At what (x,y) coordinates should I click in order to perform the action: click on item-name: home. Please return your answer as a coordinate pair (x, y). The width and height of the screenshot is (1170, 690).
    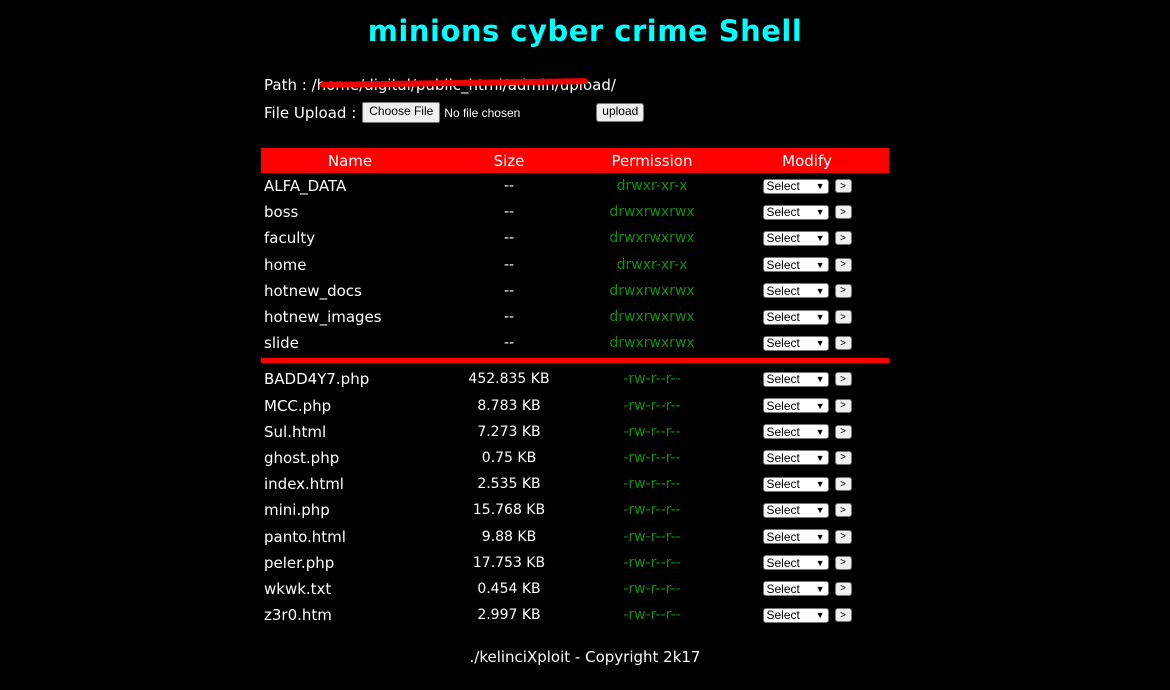
    Looking at the image, I should click on (350, 265).